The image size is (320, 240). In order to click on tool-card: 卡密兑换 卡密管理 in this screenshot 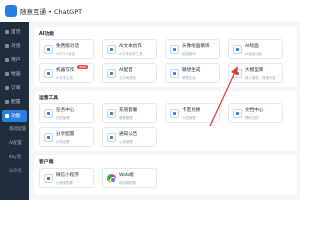, I will do `click(192, 113)`.